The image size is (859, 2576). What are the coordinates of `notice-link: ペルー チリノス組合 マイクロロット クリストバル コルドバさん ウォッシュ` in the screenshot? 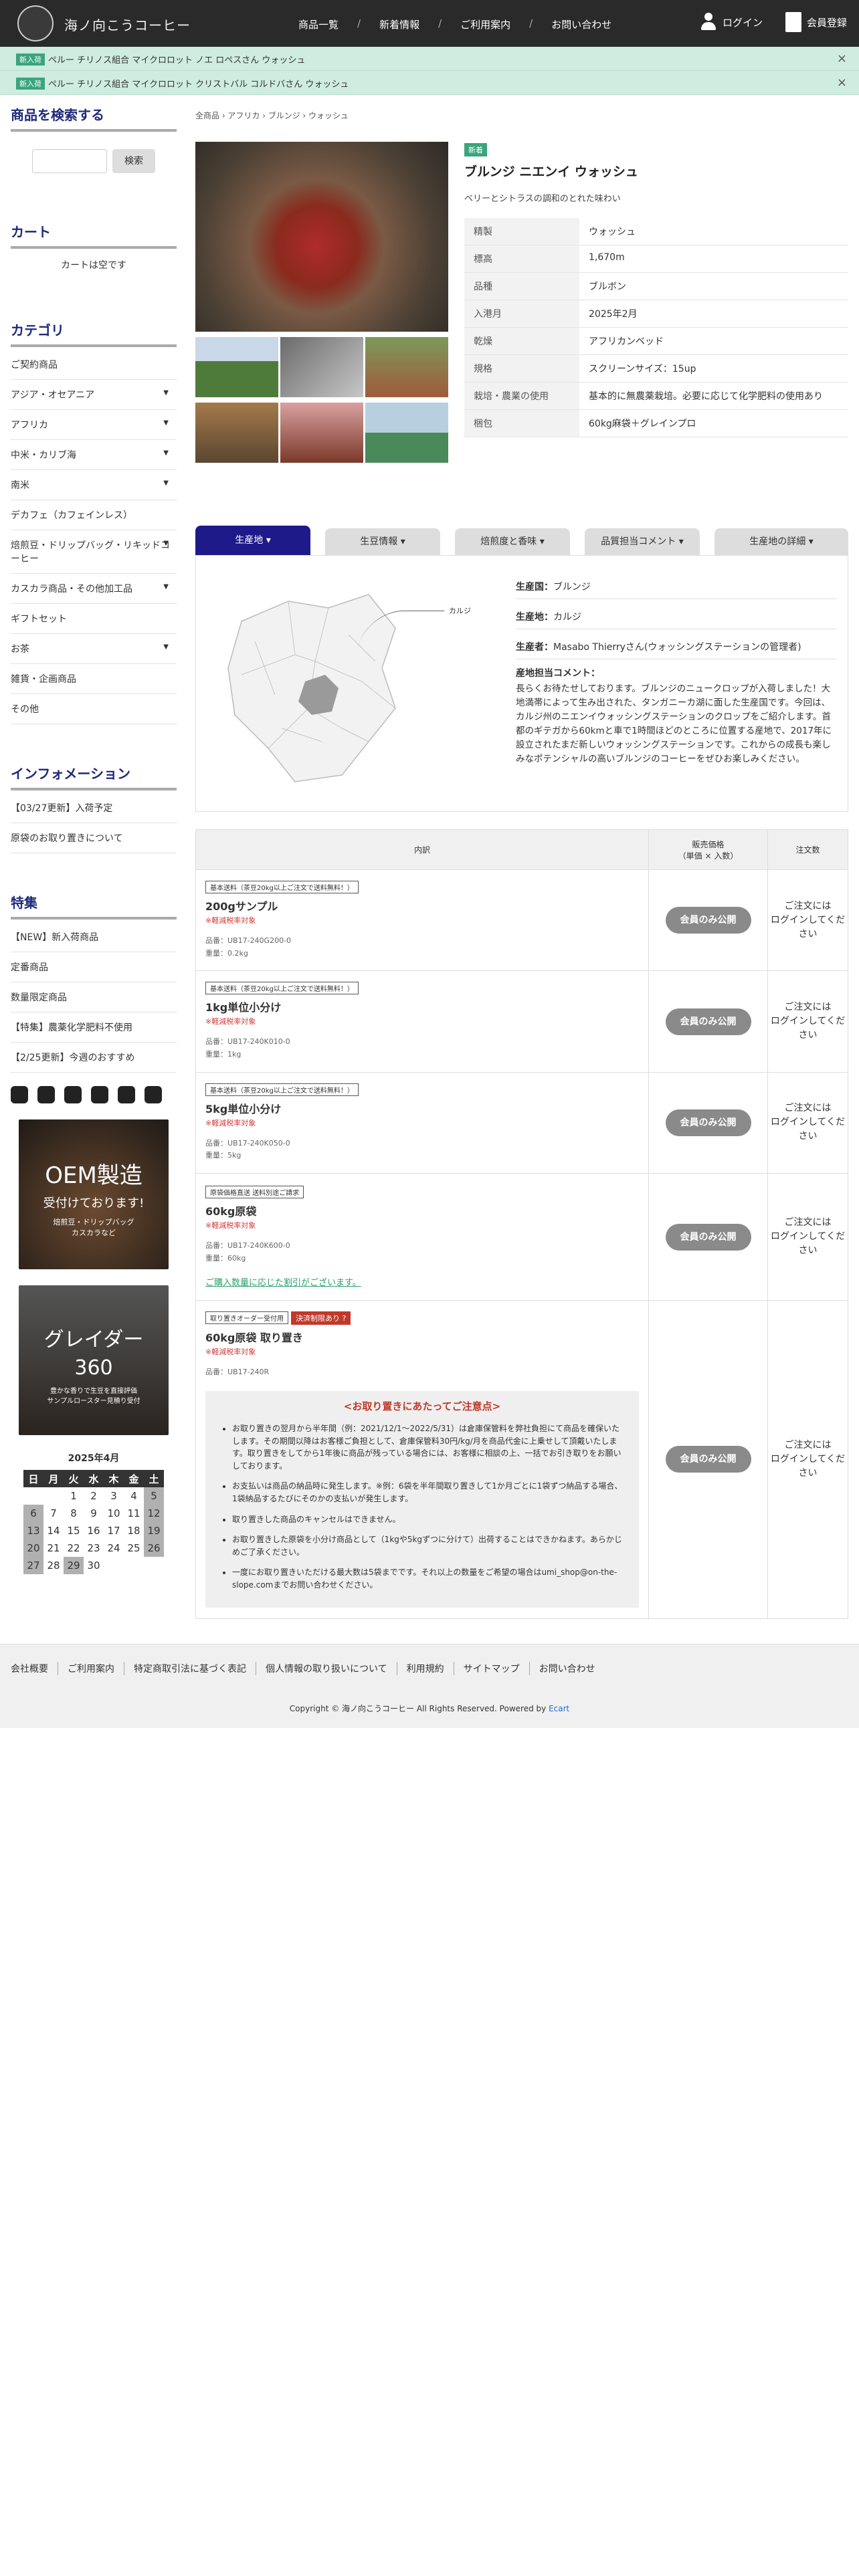 It's located at (198, 83).